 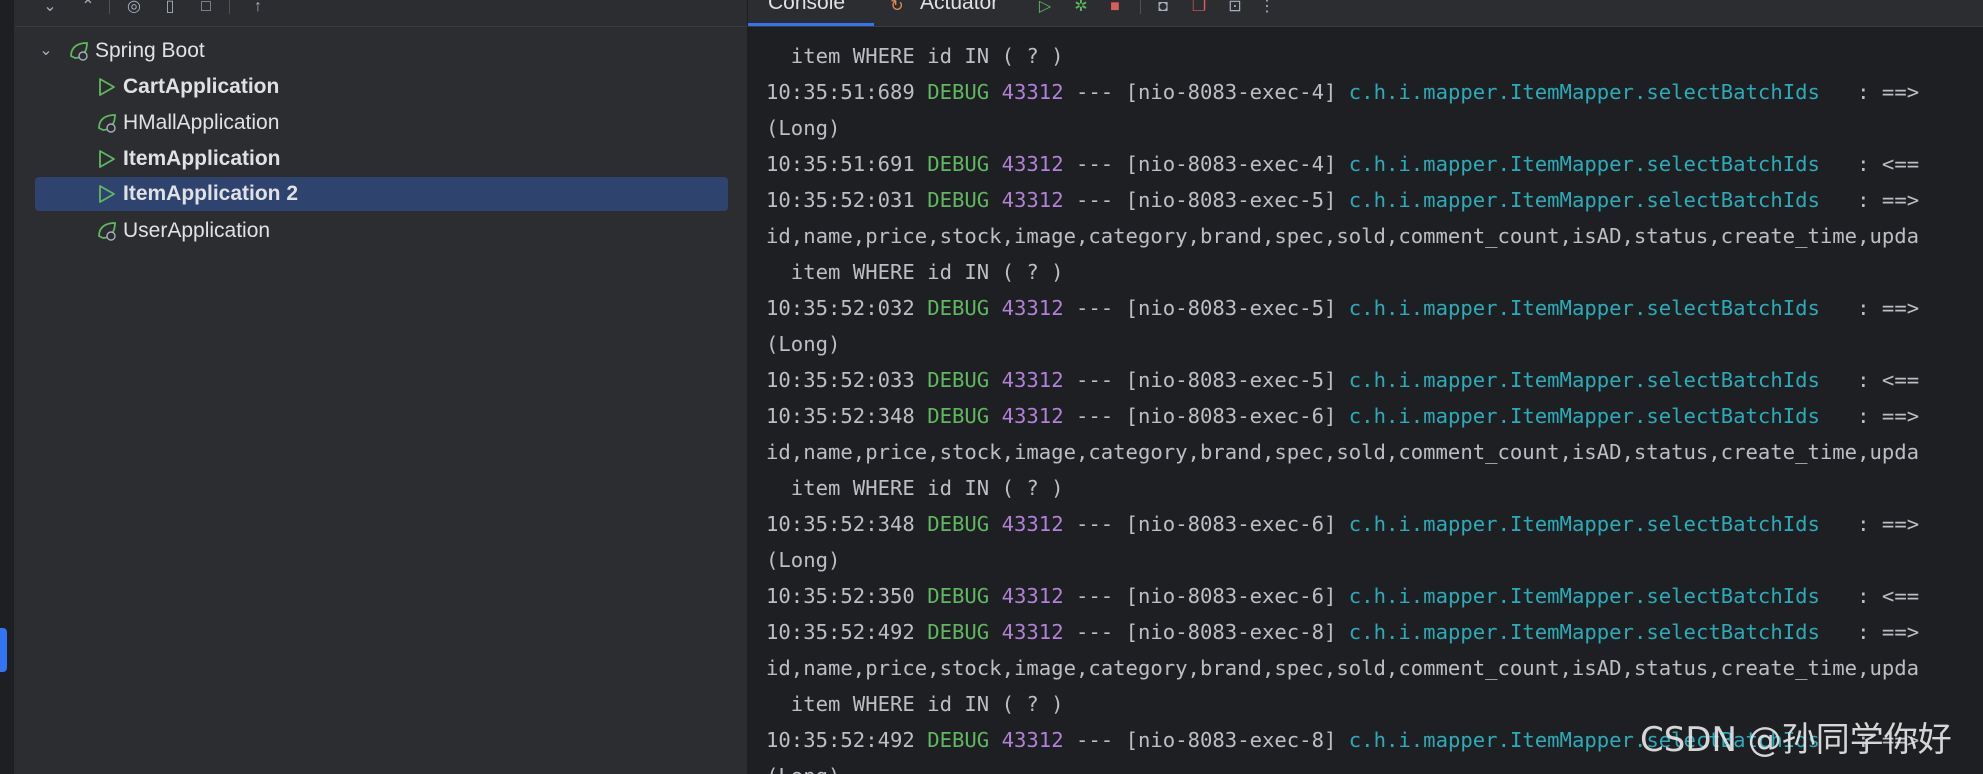 I want to click on log-timestamp: 10:35:51:689, so click(x=840, y=92).